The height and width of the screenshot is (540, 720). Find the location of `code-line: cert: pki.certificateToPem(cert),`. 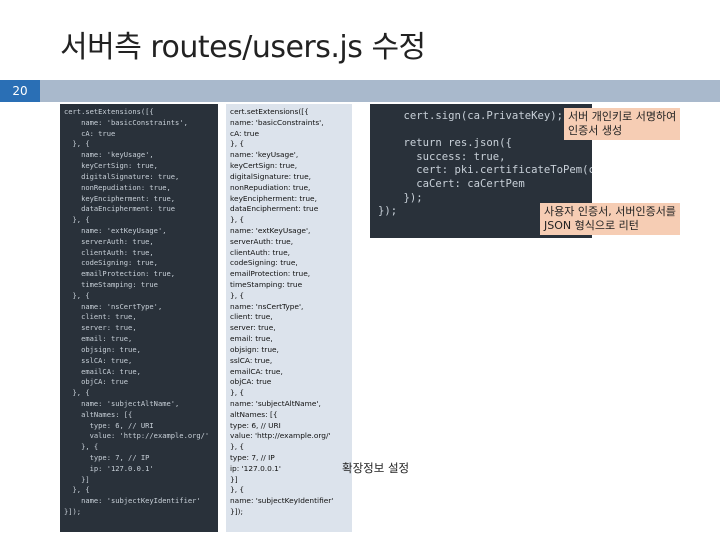

code-line: cert: pki.certificateToPem(cert), is located at coordinates (504, 170).